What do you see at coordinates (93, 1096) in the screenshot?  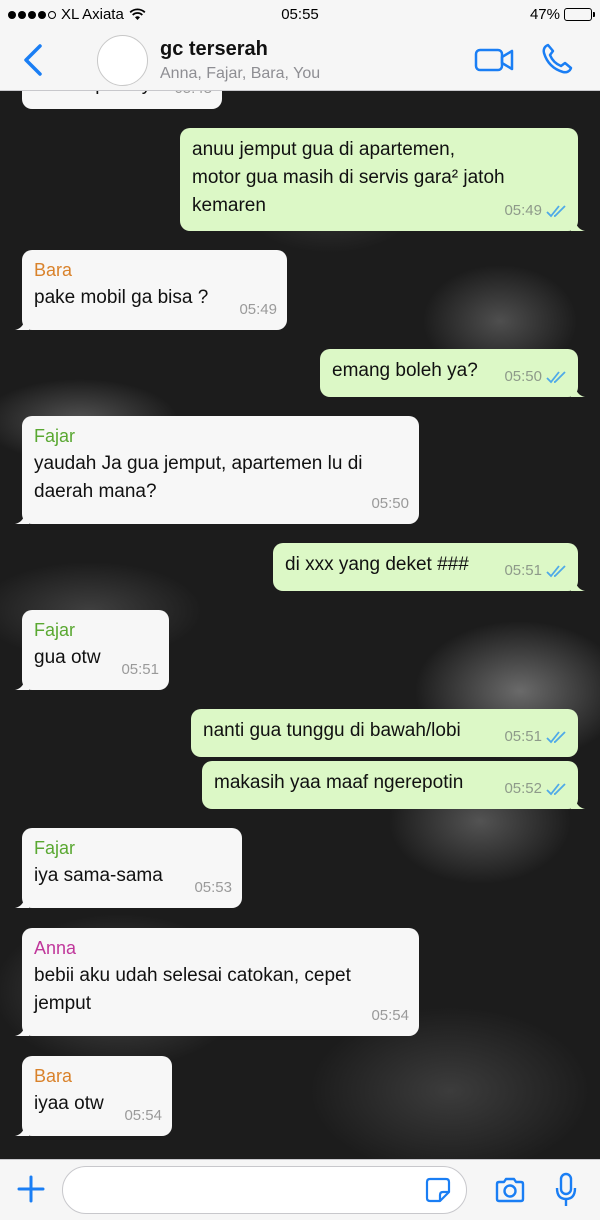 I see `message-bubble: Bara iyaa otw 05:54` at bounding box center [93, 1096].